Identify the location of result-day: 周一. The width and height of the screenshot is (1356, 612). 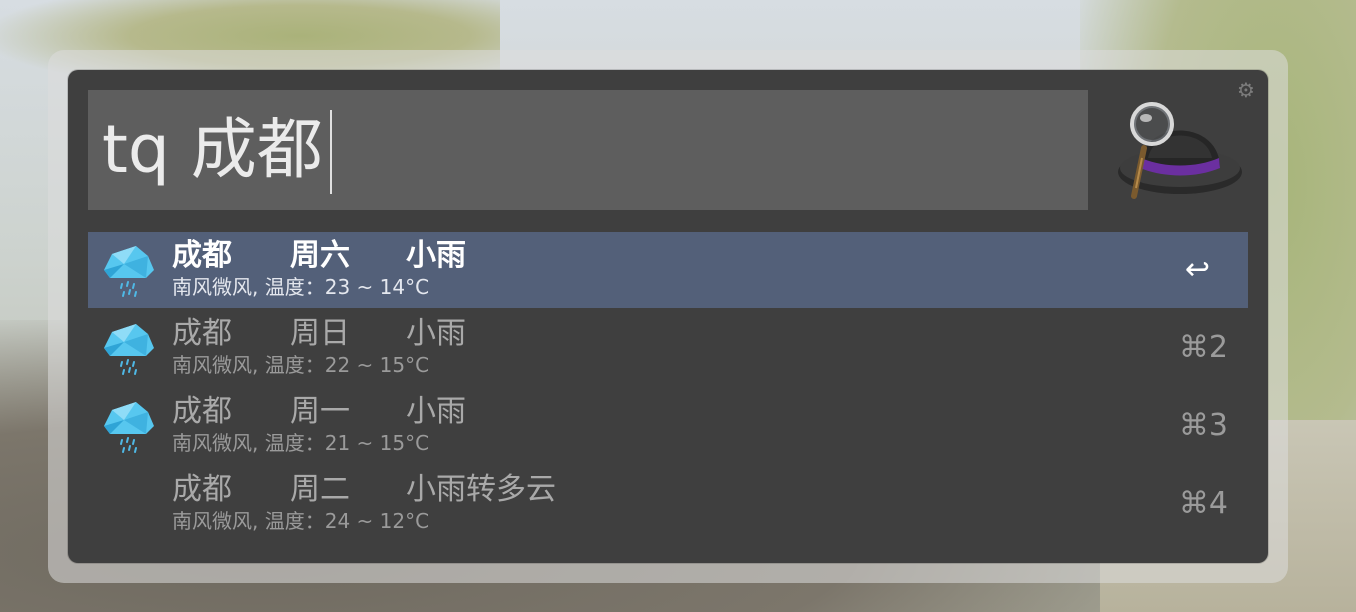
(320, 411).